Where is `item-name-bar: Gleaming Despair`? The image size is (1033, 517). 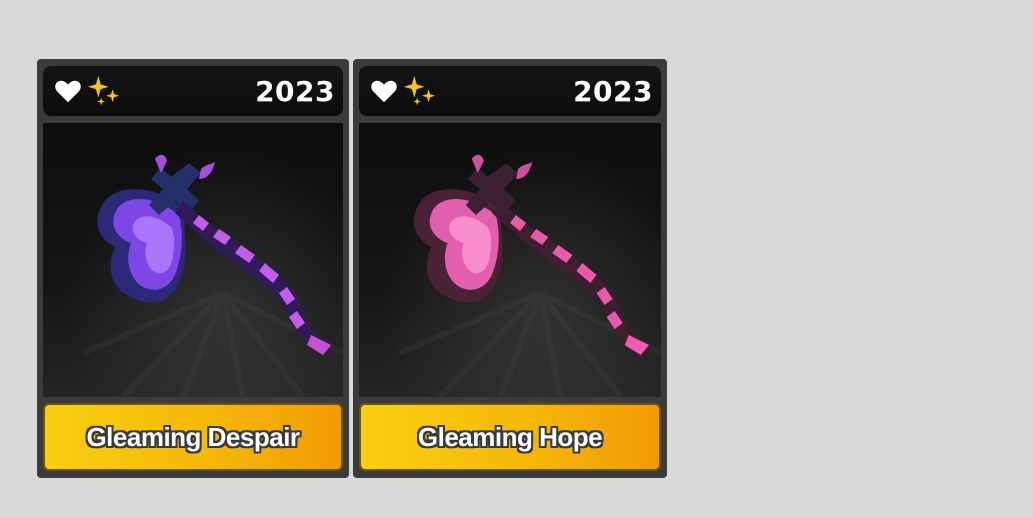 item-name-bar: Gleaming Despair is located at coordinates (193, 437).